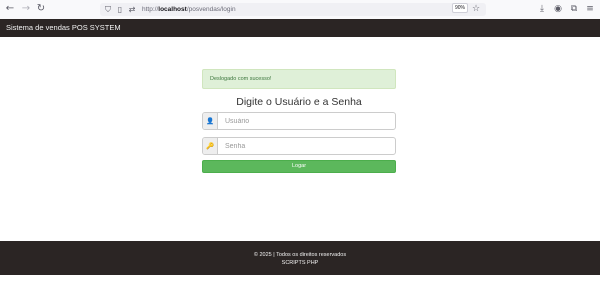 The height and width of the screenshot is (292, 600). I want to click on permissions-icon: ⇄, so click(132, 9).